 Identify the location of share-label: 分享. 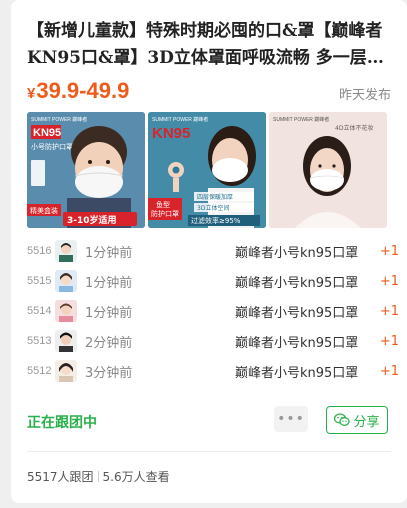
(366, 422).